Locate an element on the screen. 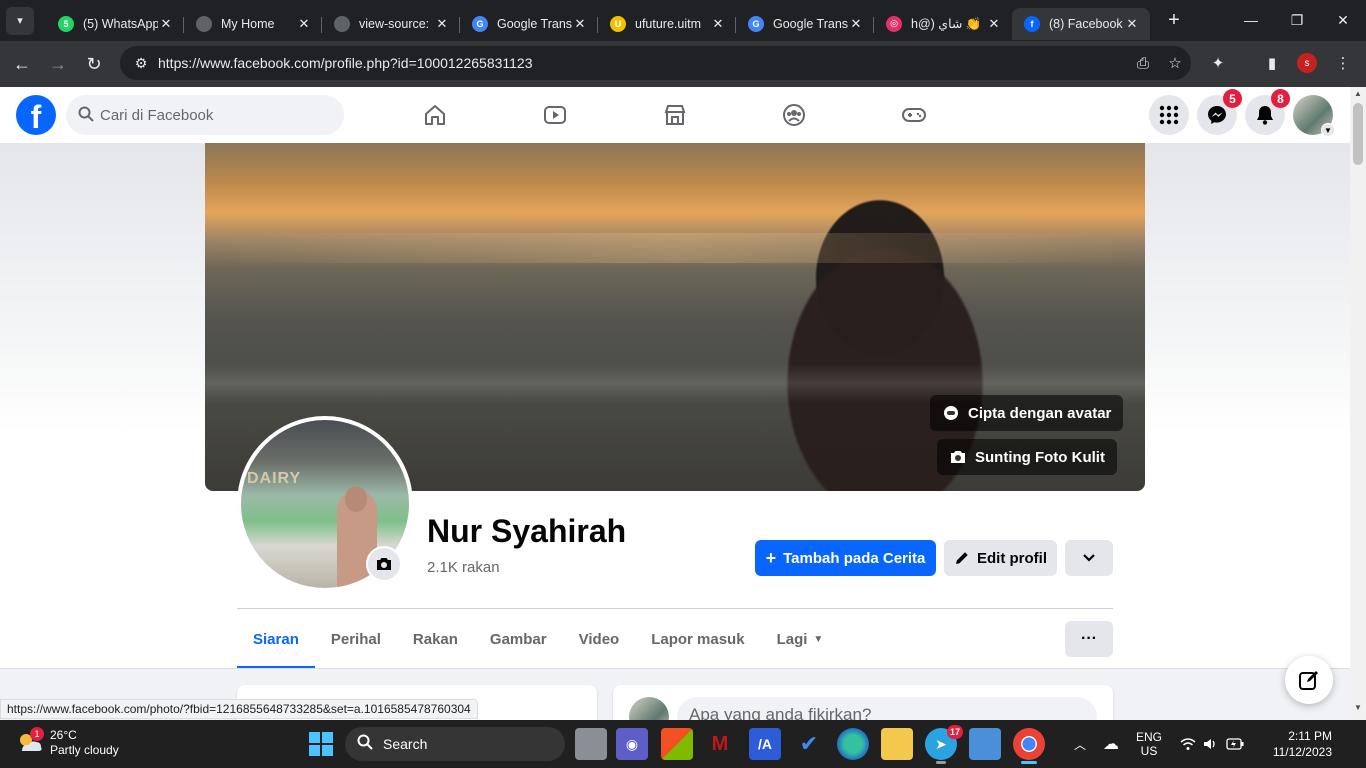 The image size is (1366, 768). telegram-icon: ➤ 17 is located at coordinates (944, 744).